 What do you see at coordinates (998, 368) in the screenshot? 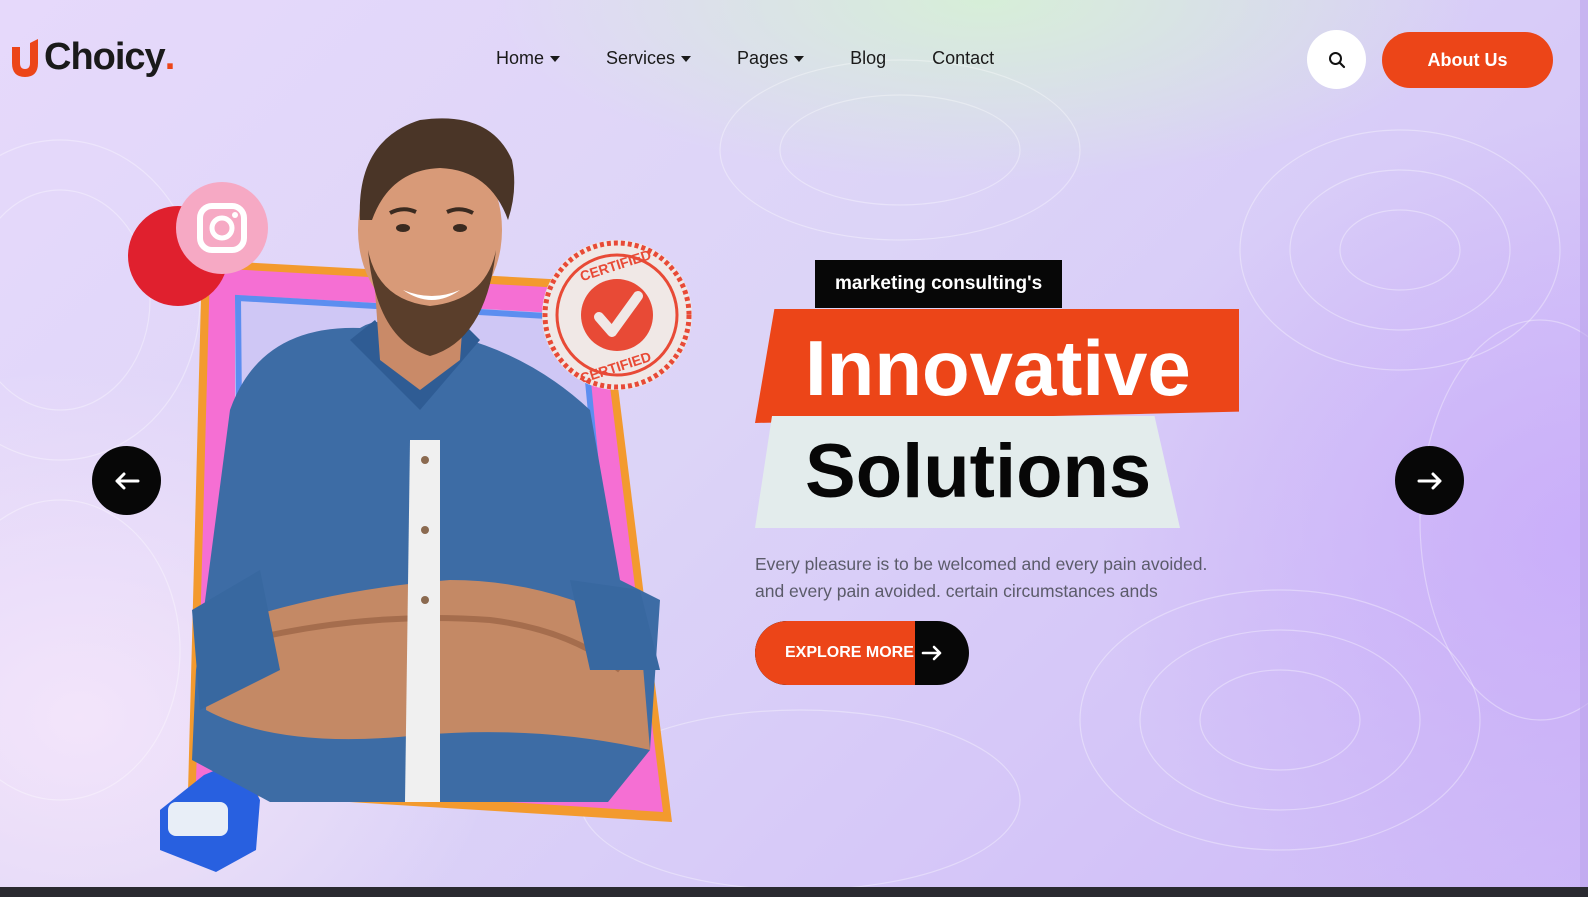
I see `hero-title-line1: Innovative` at bounding box center [998, 368].